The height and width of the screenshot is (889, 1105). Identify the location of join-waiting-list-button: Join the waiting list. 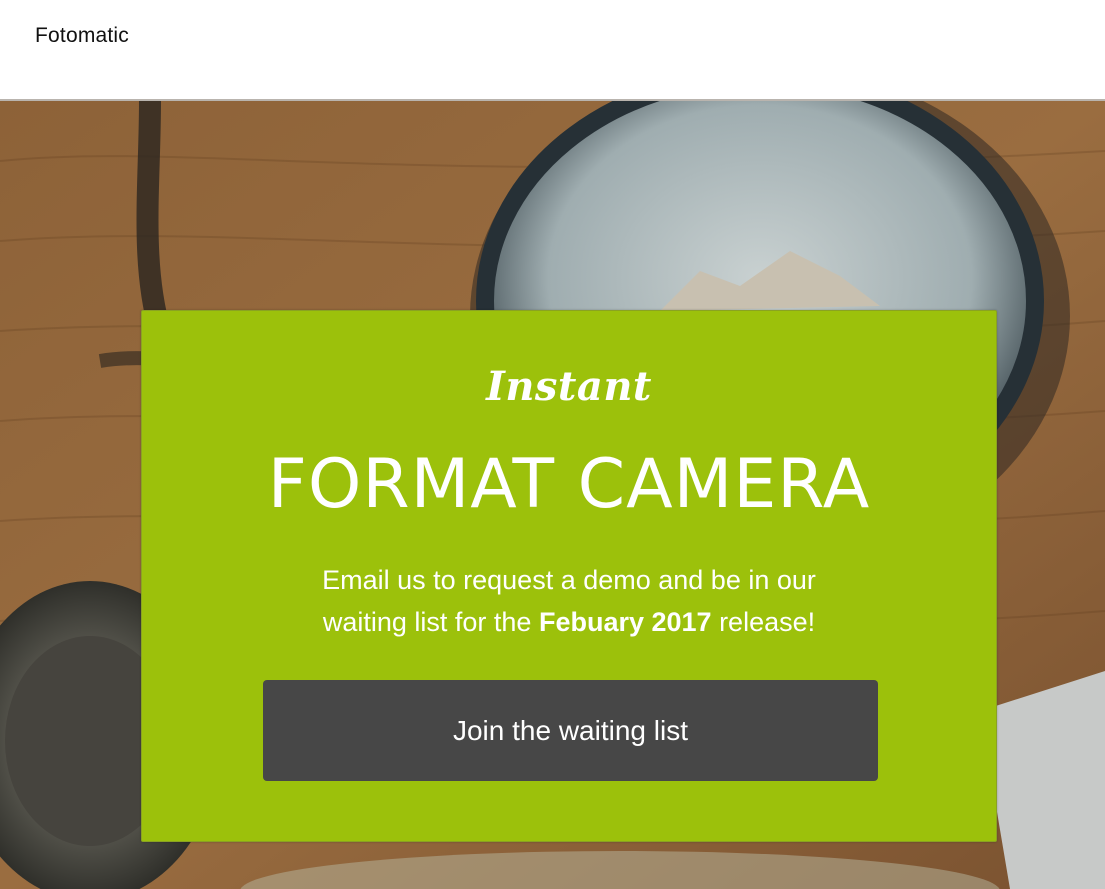
(570, 730).